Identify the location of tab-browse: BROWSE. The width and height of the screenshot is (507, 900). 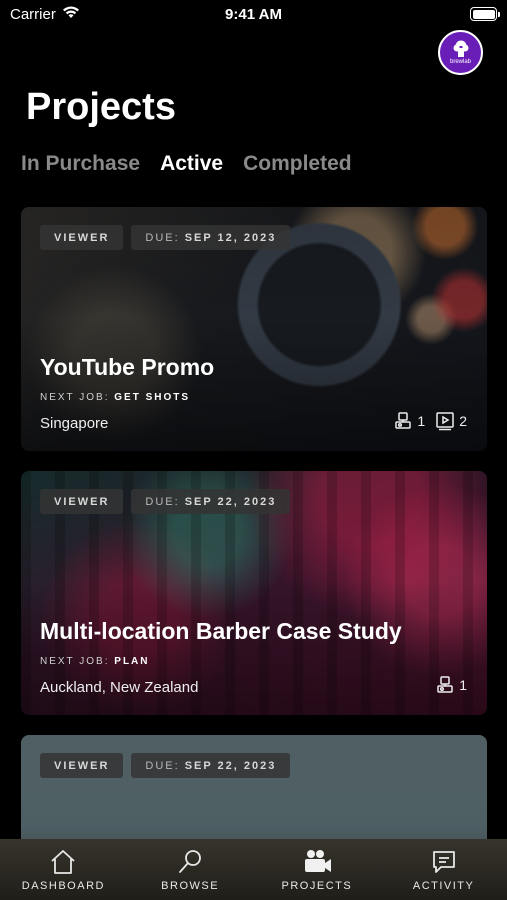
(190, 869).